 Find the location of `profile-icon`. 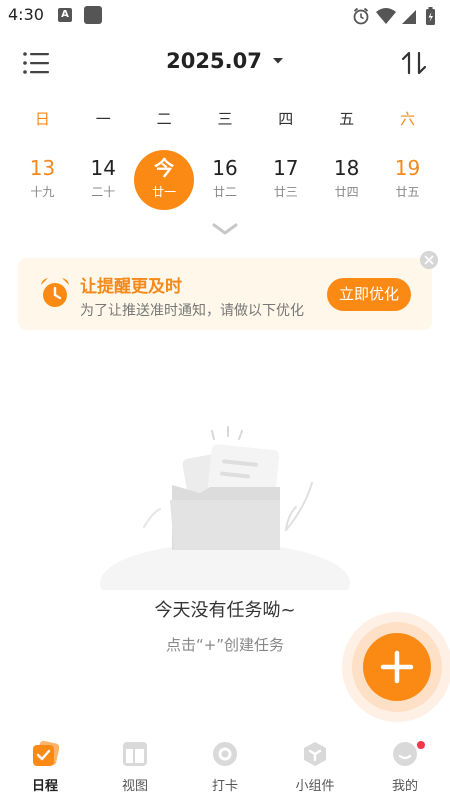

profile-icon is located at coordinates (405, 754).